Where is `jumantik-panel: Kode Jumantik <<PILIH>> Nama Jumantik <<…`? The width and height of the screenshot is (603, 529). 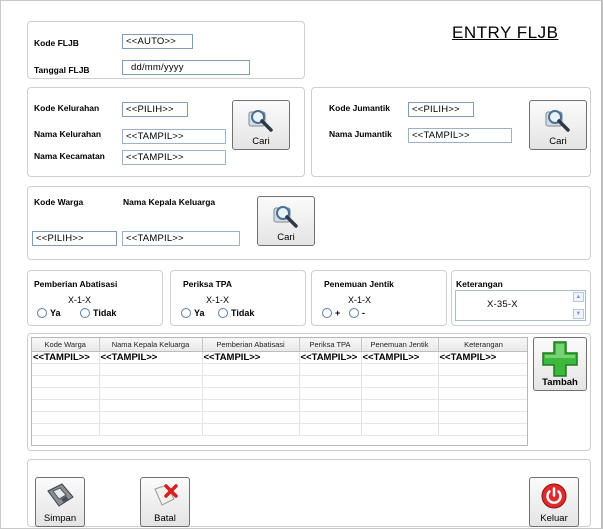 jumantik-panel: Kode Jumantik <<PILIH>> Nama Jumantik <<… is located at coordinates (451, 132).